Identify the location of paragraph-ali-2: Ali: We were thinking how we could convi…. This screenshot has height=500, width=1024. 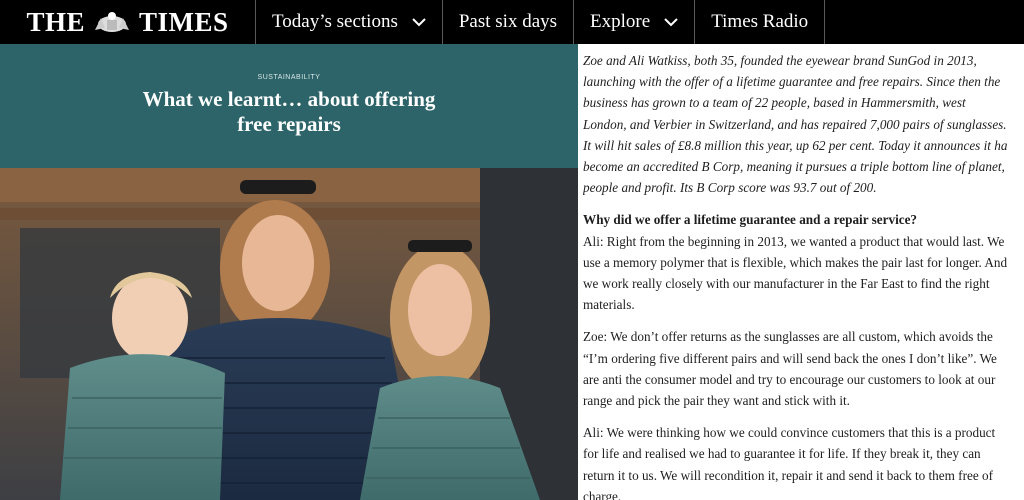
(803, 461).